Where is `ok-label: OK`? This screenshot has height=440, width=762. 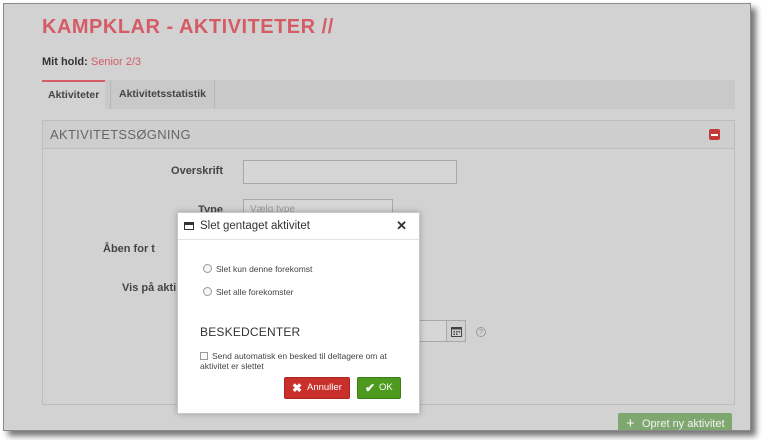 ok-label: OK is located at coordinates (386, 387).